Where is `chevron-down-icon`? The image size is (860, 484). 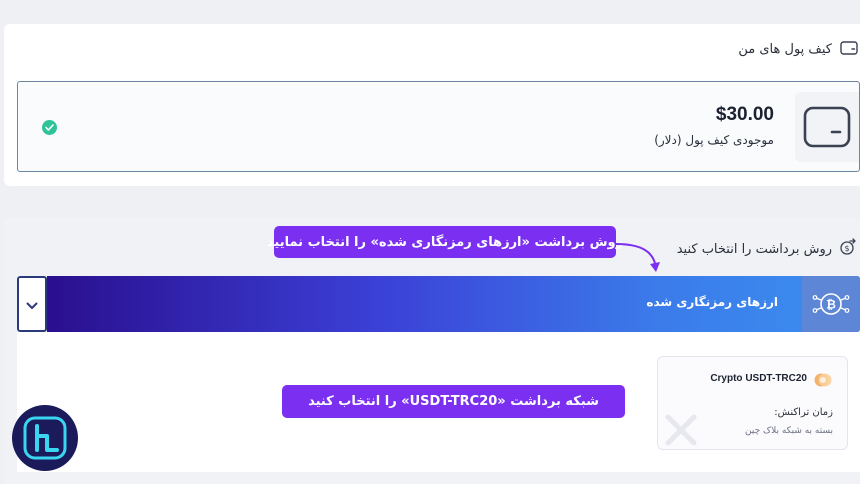 chevron-down-icon is located at coordinates (32, 304).